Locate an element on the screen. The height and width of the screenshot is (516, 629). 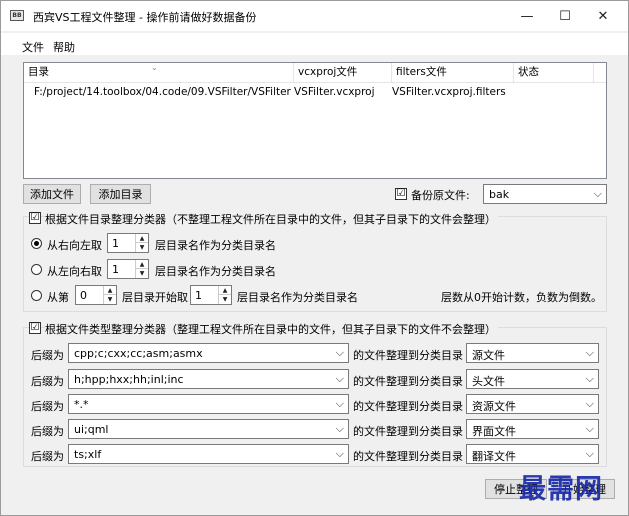
backup-label: 备份原文件: is located at coordinates (440, 195).